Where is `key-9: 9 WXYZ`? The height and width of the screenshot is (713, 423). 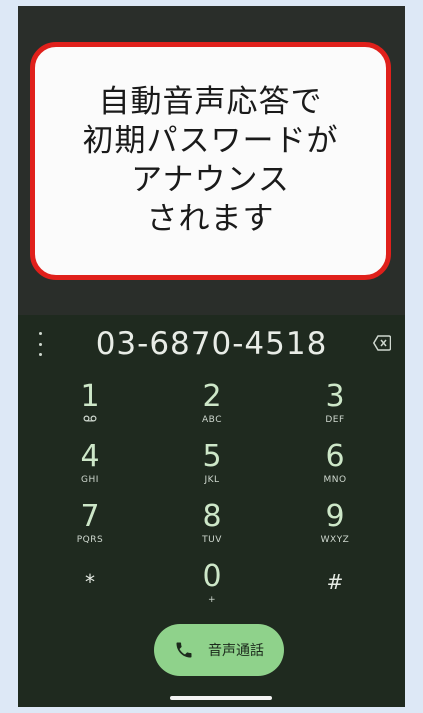
key-9: 9 WXYZ is located at coordinates (335, 526).